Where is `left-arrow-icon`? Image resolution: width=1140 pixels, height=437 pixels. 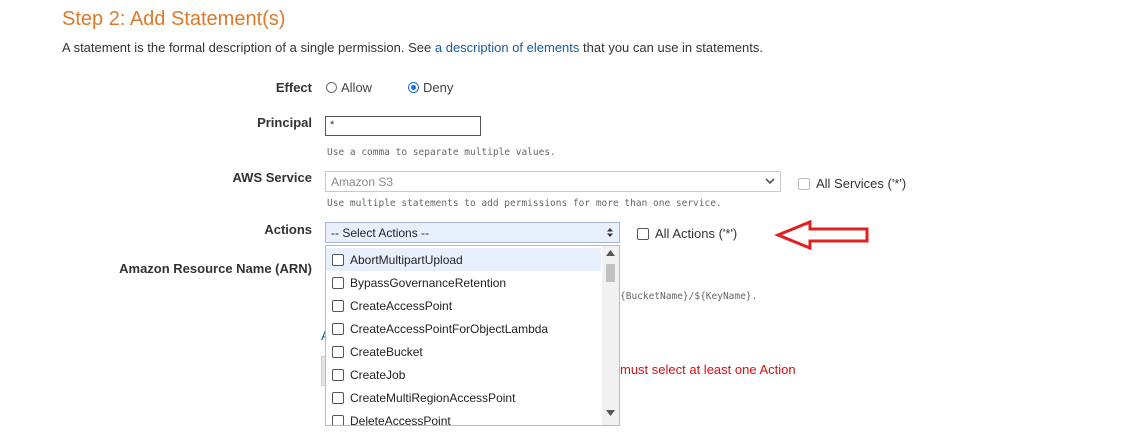
left-arrow-icon is located at coordinates (821, 235).